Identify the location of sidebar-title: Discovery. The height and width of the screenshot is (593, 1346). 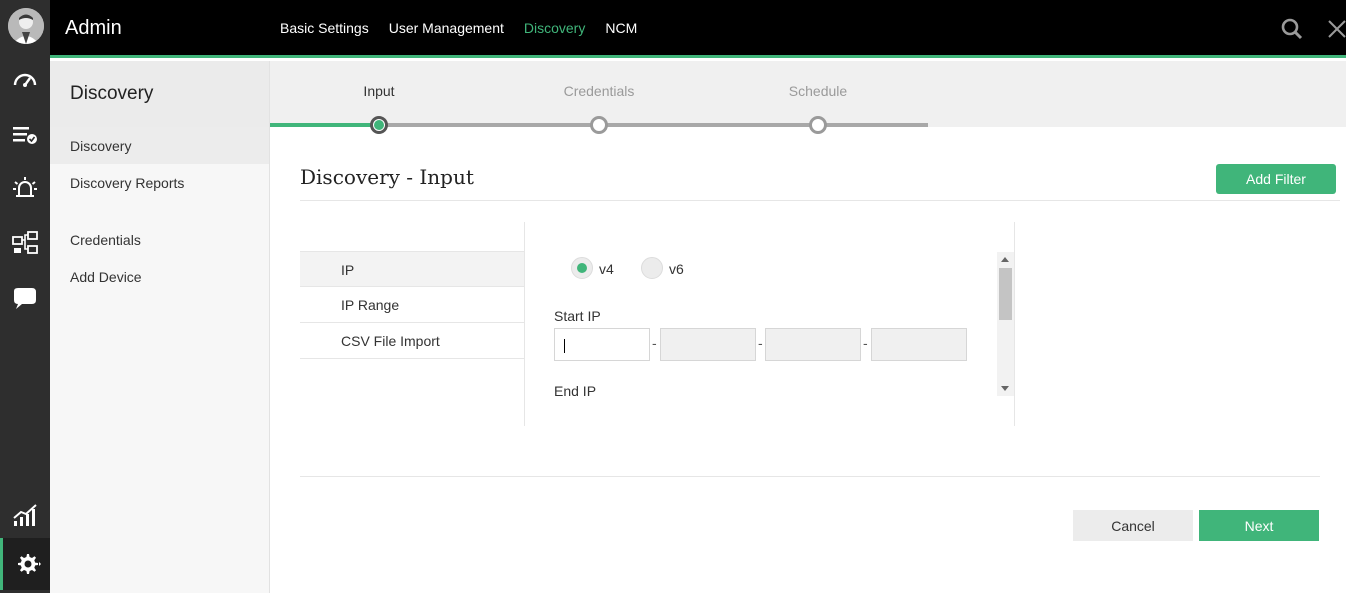
(159, 94).